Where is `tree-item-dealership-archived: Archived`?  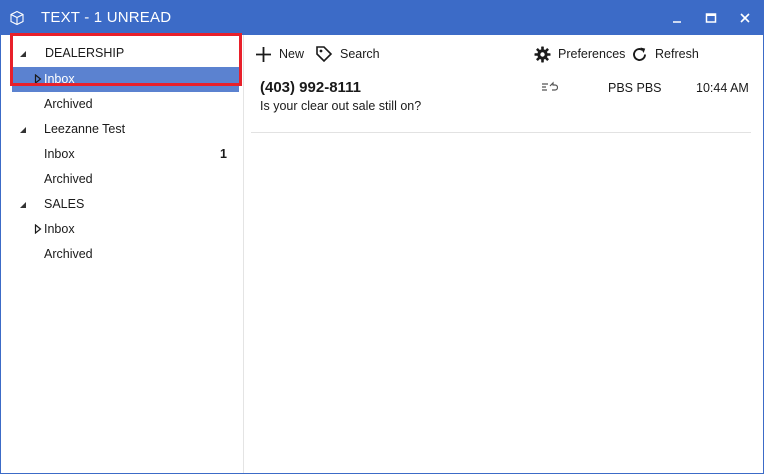 tree-item-dealership-archived: Archived is located at coordinates (122, 104).